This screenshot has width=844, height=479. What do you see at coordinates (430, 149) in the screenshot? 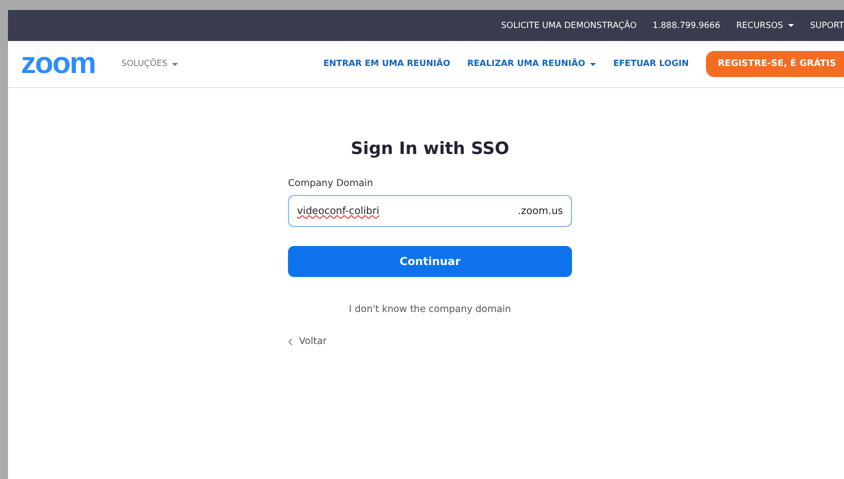
I see `page-title: Sign In with SSO` at bounding box center [430, 149].